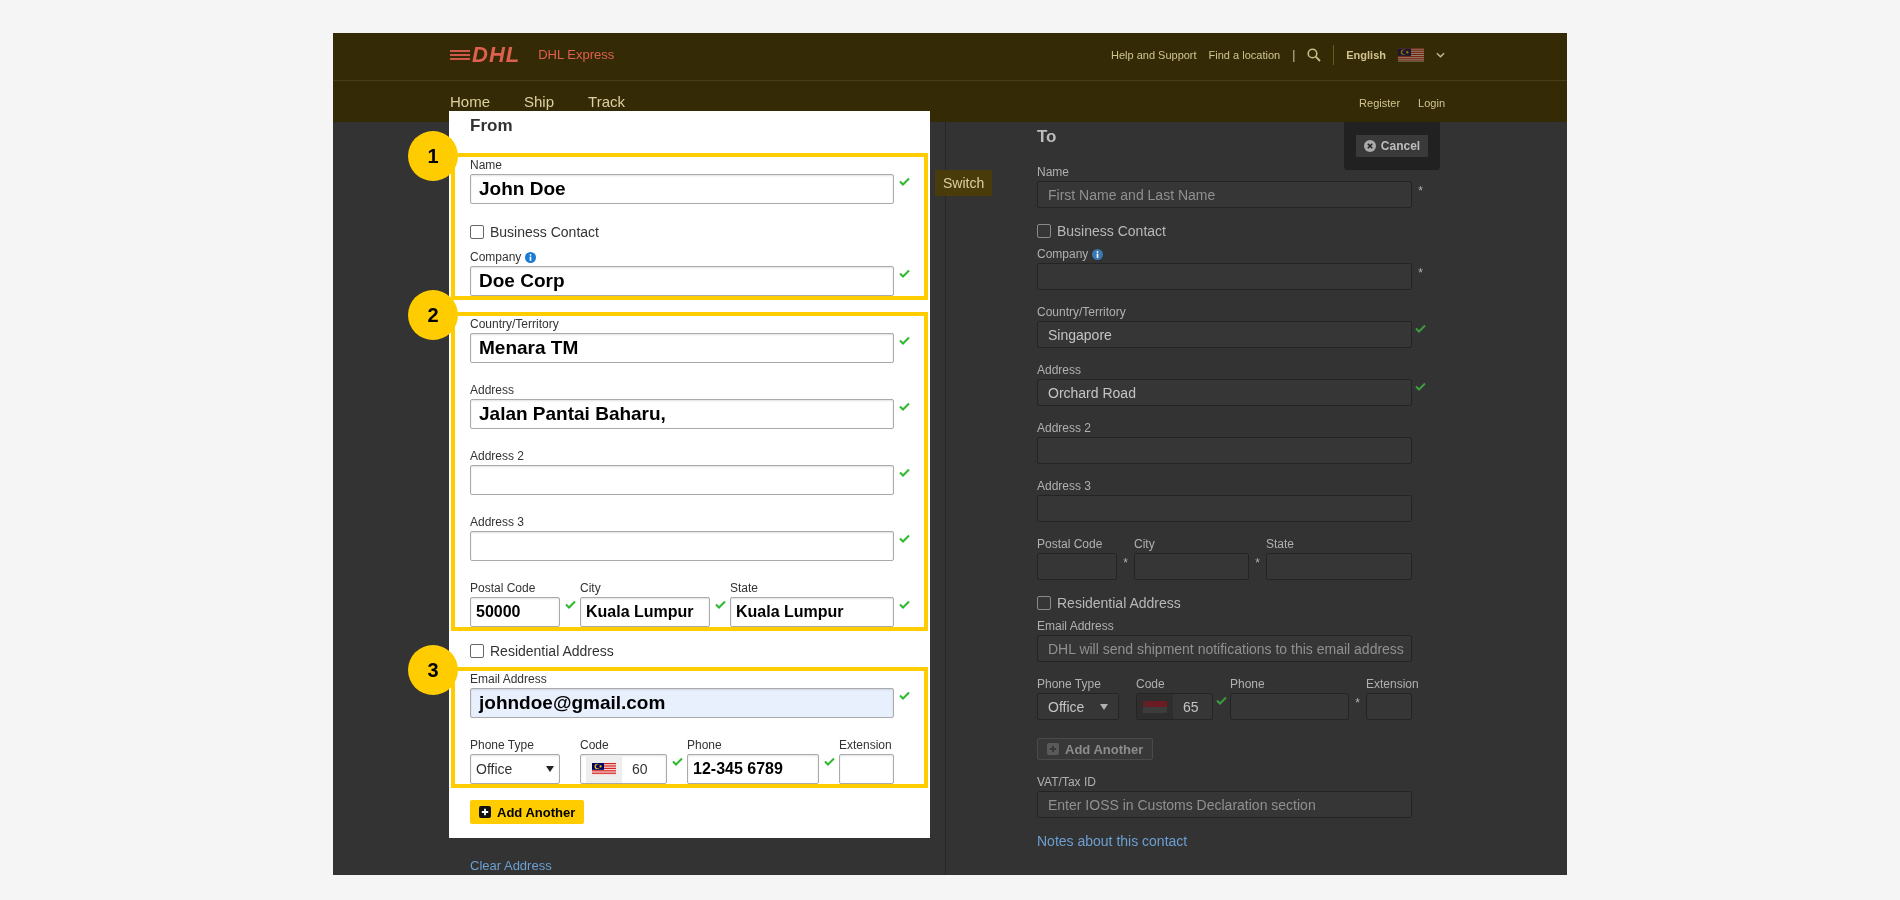 This screenshot has height=900, width=1900. What do you see at coordinates (1431, 103) in the screenshot?
I see `account-link: Login` at bounding box center [1431, 103].